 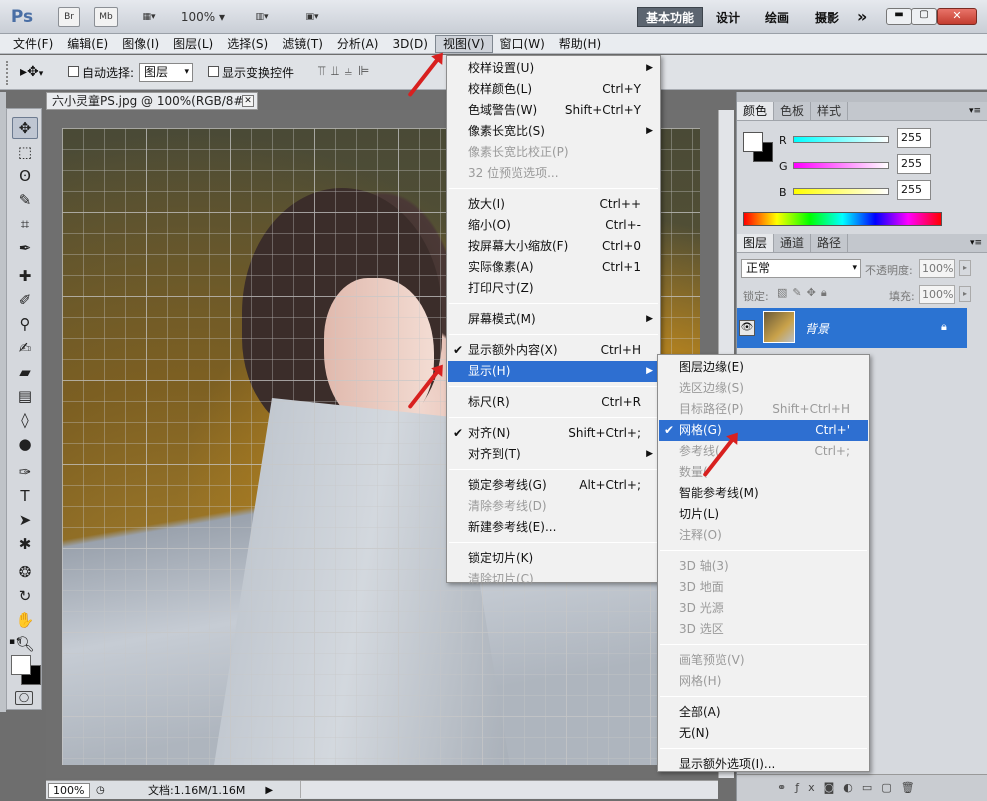 I want to click on channel-b-slider, so click(x=841, y=191).